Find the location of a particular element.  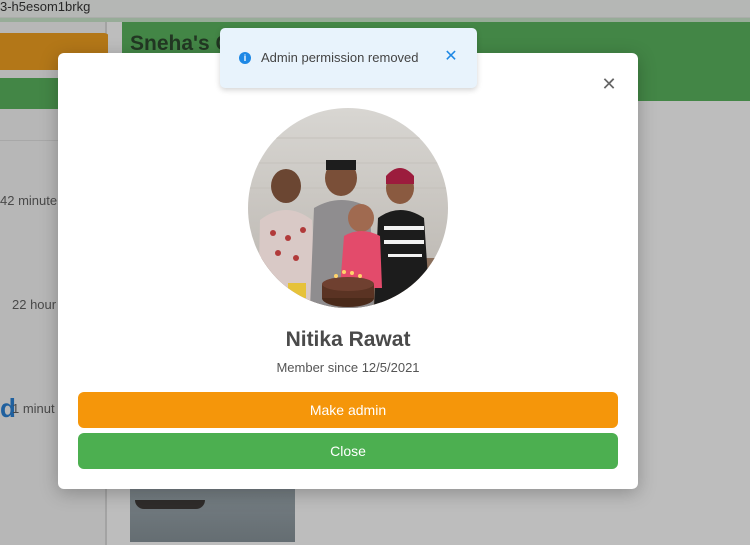

toast-notification: i Admin permission removed ✕ is located at coordinates (348, 58).